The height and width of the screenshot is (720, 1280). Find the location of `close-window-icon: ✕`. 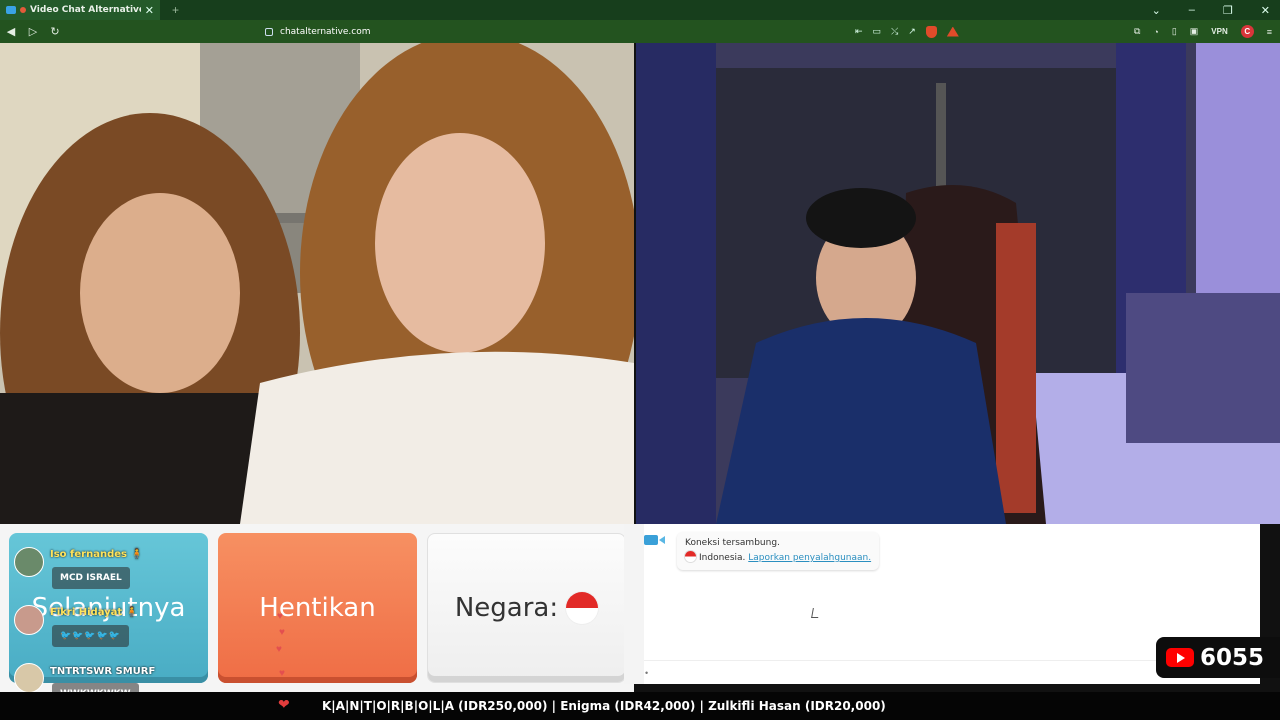

close-window-icon: ✕ is located at coordinates (1265, 10).